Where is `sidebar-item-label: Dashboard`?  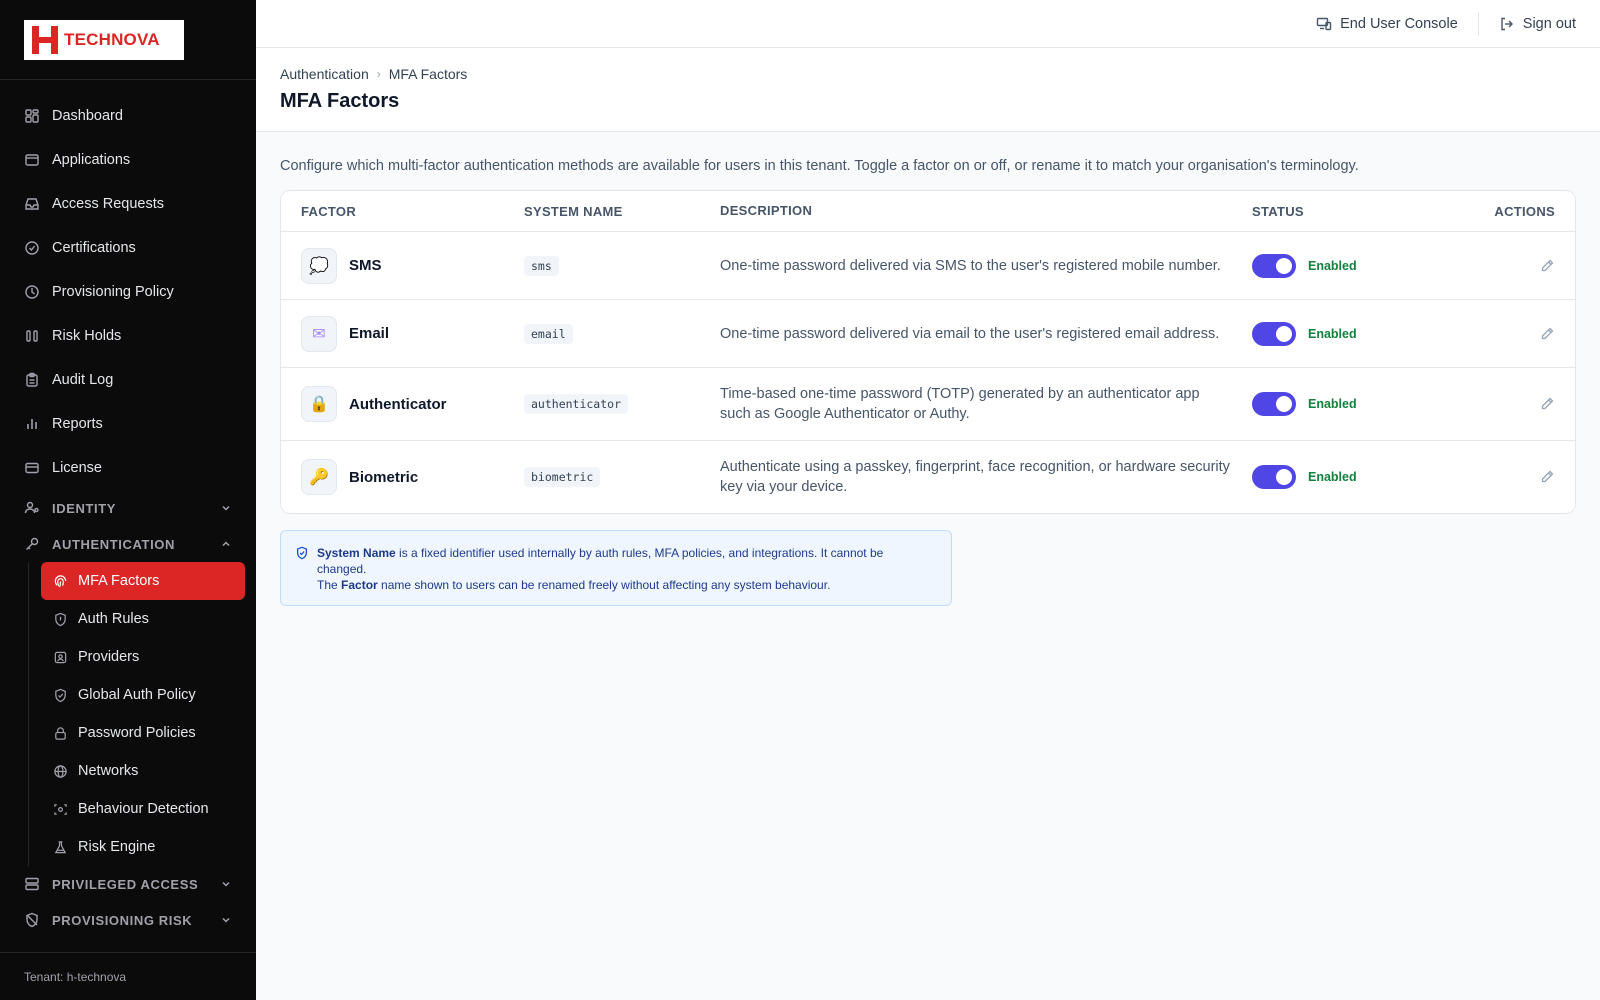
sidebar-item-label: Dashboard is located at coordinates (87, 116).